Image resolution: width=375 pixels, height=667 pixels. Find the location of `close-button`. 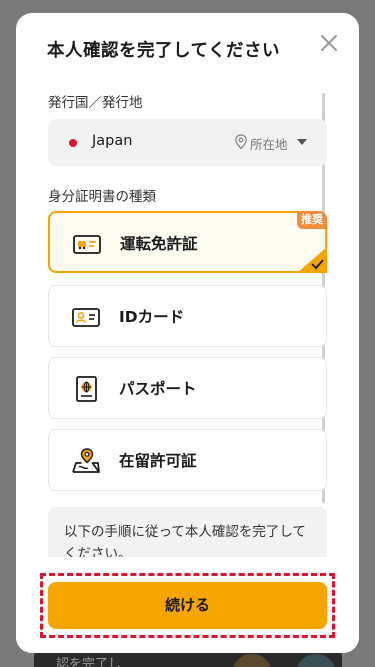

close-button is located at coordinates (329, 43).